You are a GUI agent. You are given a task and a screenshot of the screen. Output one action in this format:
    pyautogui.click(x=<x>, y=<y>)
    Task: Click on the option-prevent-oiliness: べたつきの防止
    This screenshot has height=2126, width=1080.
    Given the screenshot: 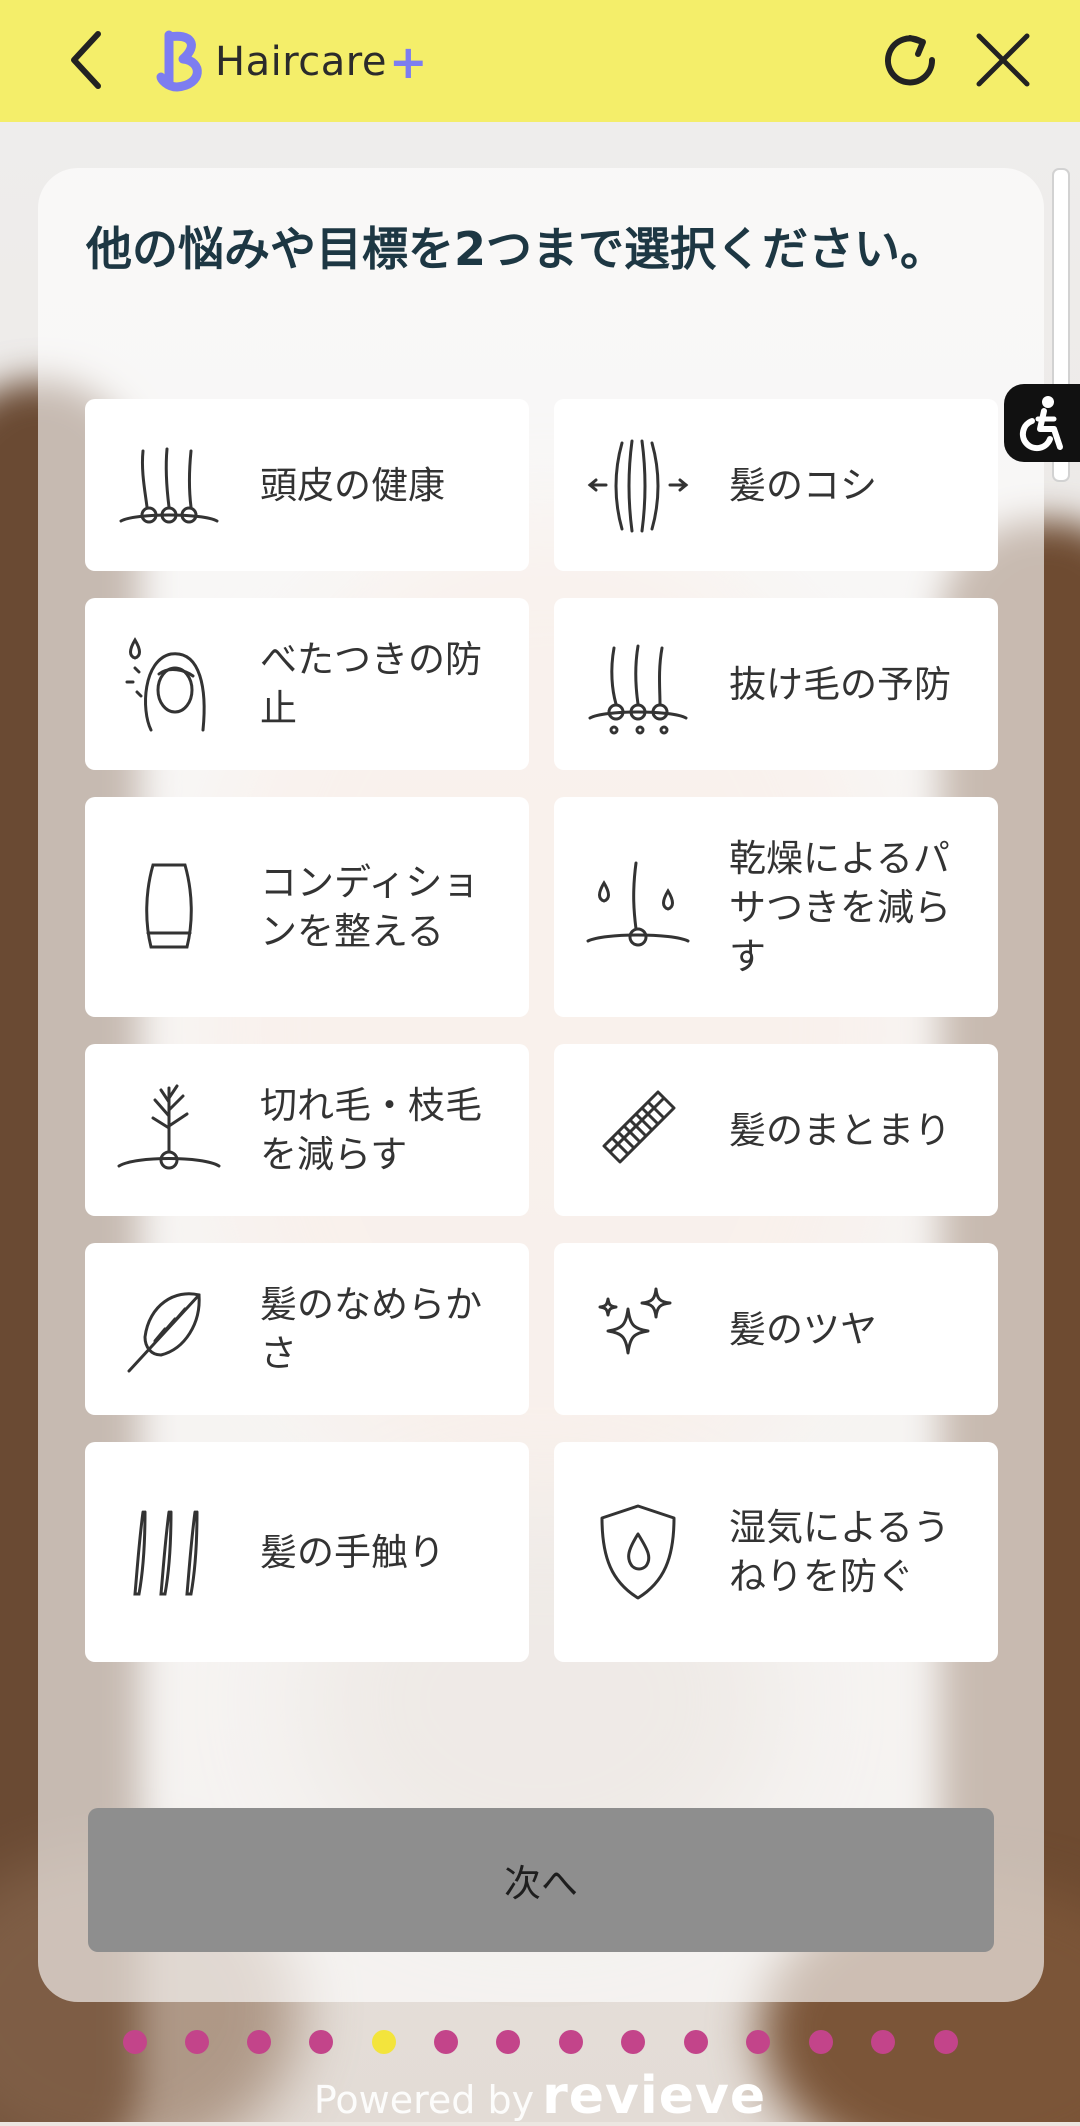 What is the action you would take?
    pyautogui.click(x=307, y=684)
    